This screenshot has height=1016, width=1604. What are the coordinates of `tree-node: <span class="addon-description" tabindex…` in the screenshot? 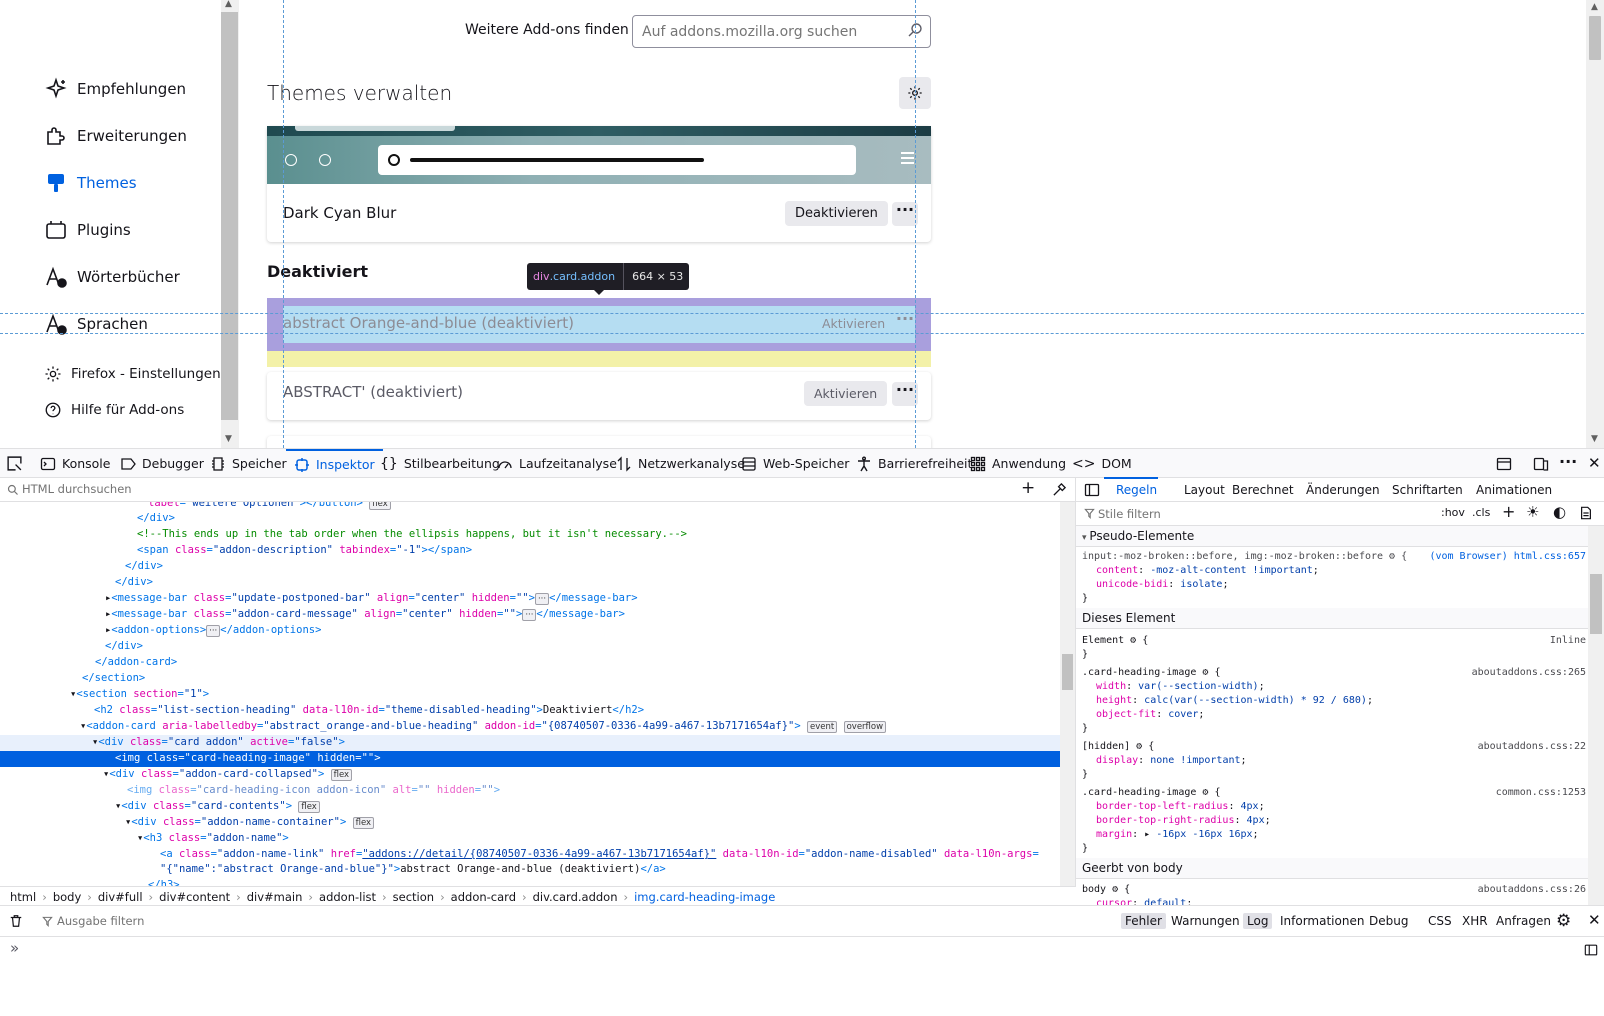 It's located at (530, 551).